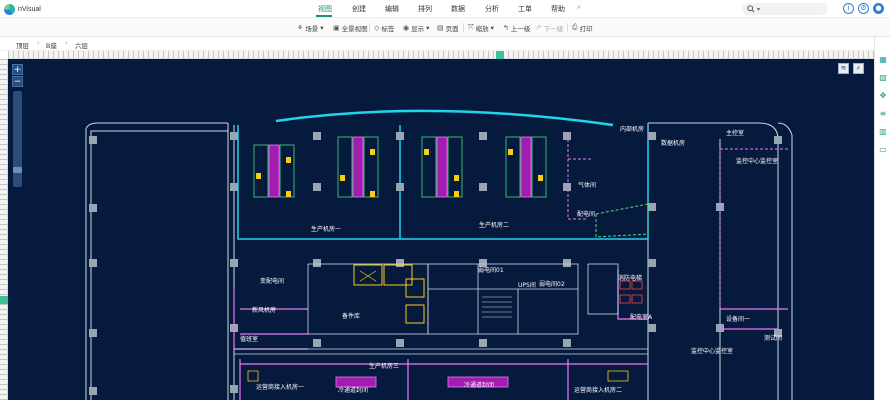 This screenshot has height=400, width=890. What do you see at coordinates (575, 27) in the screenshot?
I see `print-icon: ⎙` at bounding box center [575, 27].